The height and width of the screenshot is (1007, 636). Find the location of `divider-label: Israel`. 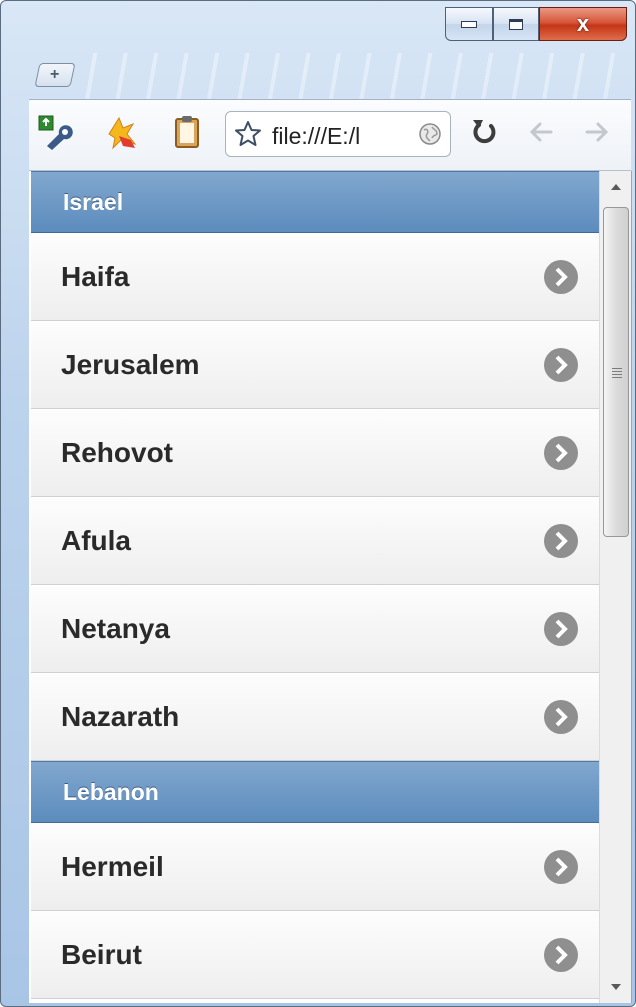

divider-label: Israel is located at coordinates (93, 201).